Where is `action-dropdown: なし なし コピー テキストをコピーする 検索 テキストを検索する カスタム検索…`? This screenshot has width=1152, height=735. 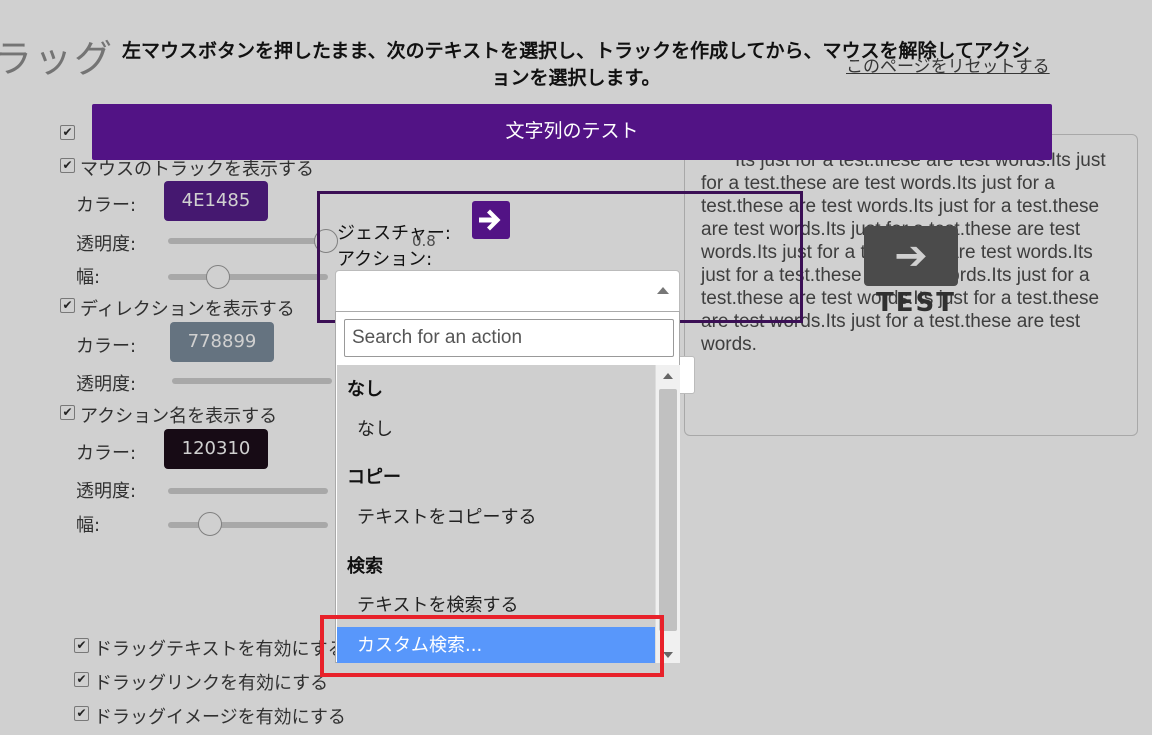
action-dropdown: なし なし コピー テキストをコピーする 検索 テキストを検索する カスタム検索… is located at coordinates (507, 487).